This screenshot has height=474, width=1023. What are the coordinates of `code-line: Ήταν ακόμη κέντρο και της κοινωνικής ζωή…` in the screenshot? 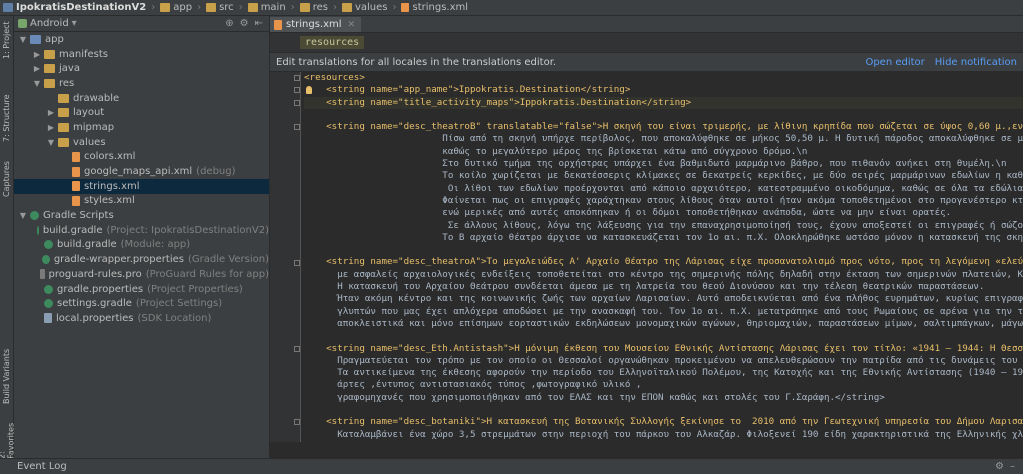 It's located at (663, 299).